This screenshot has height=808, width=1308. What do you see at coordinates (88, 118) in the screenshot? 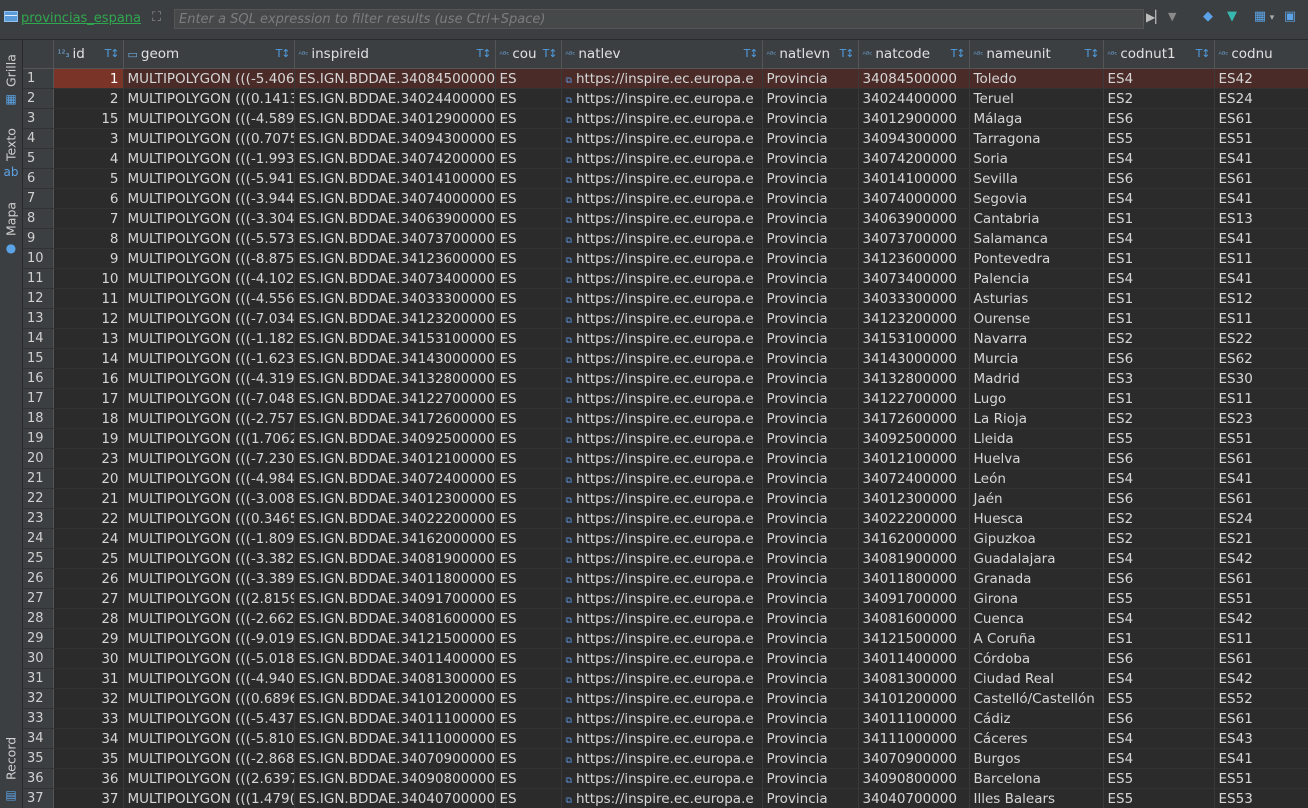
I see `cell-id: 15` at bounding box center [88, 118].